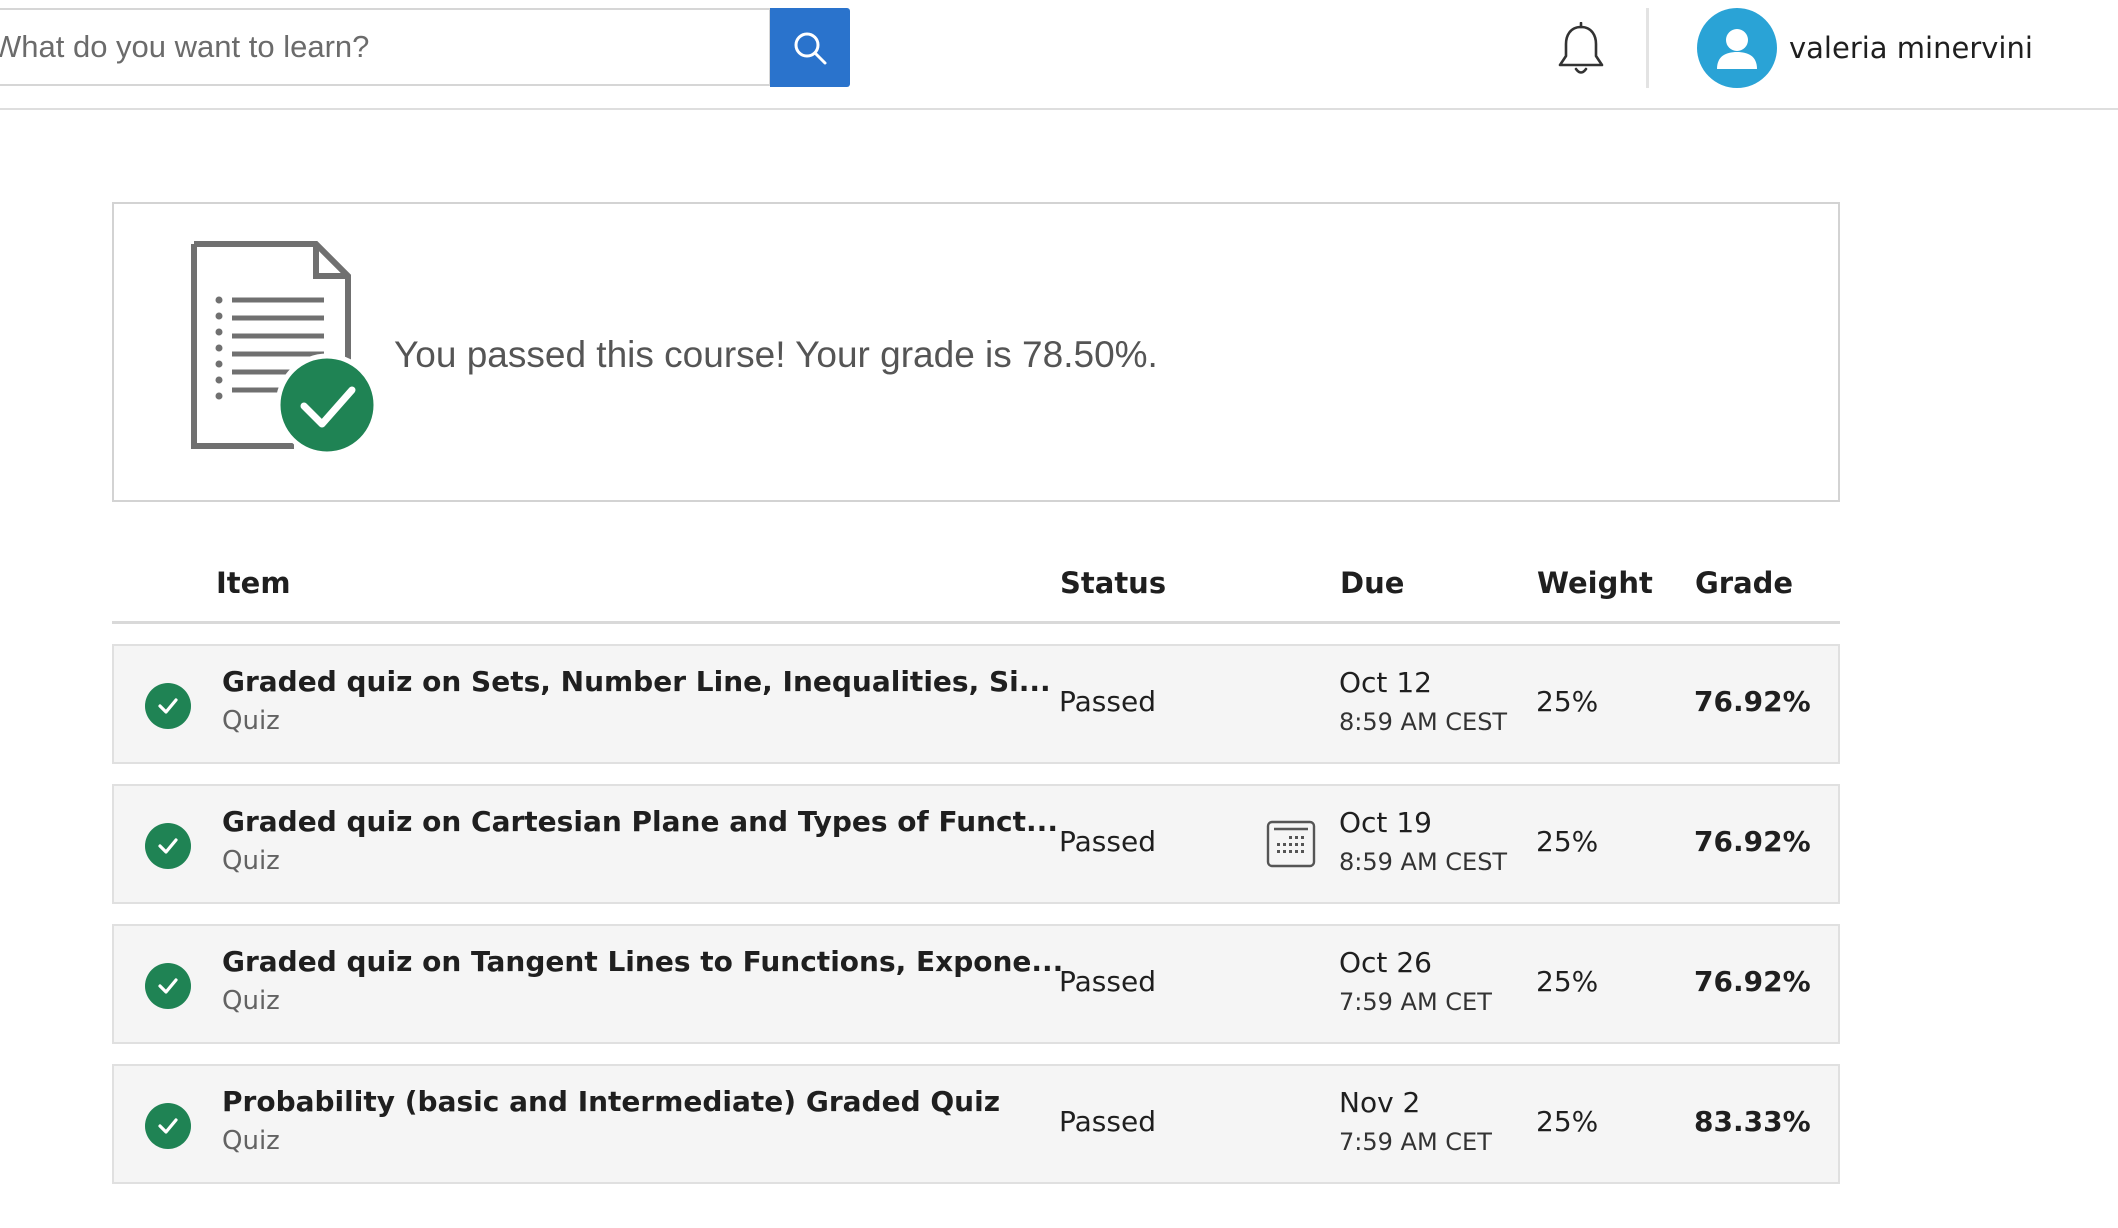  I want to click on user-silhouette-icon, so click(1737, 49).